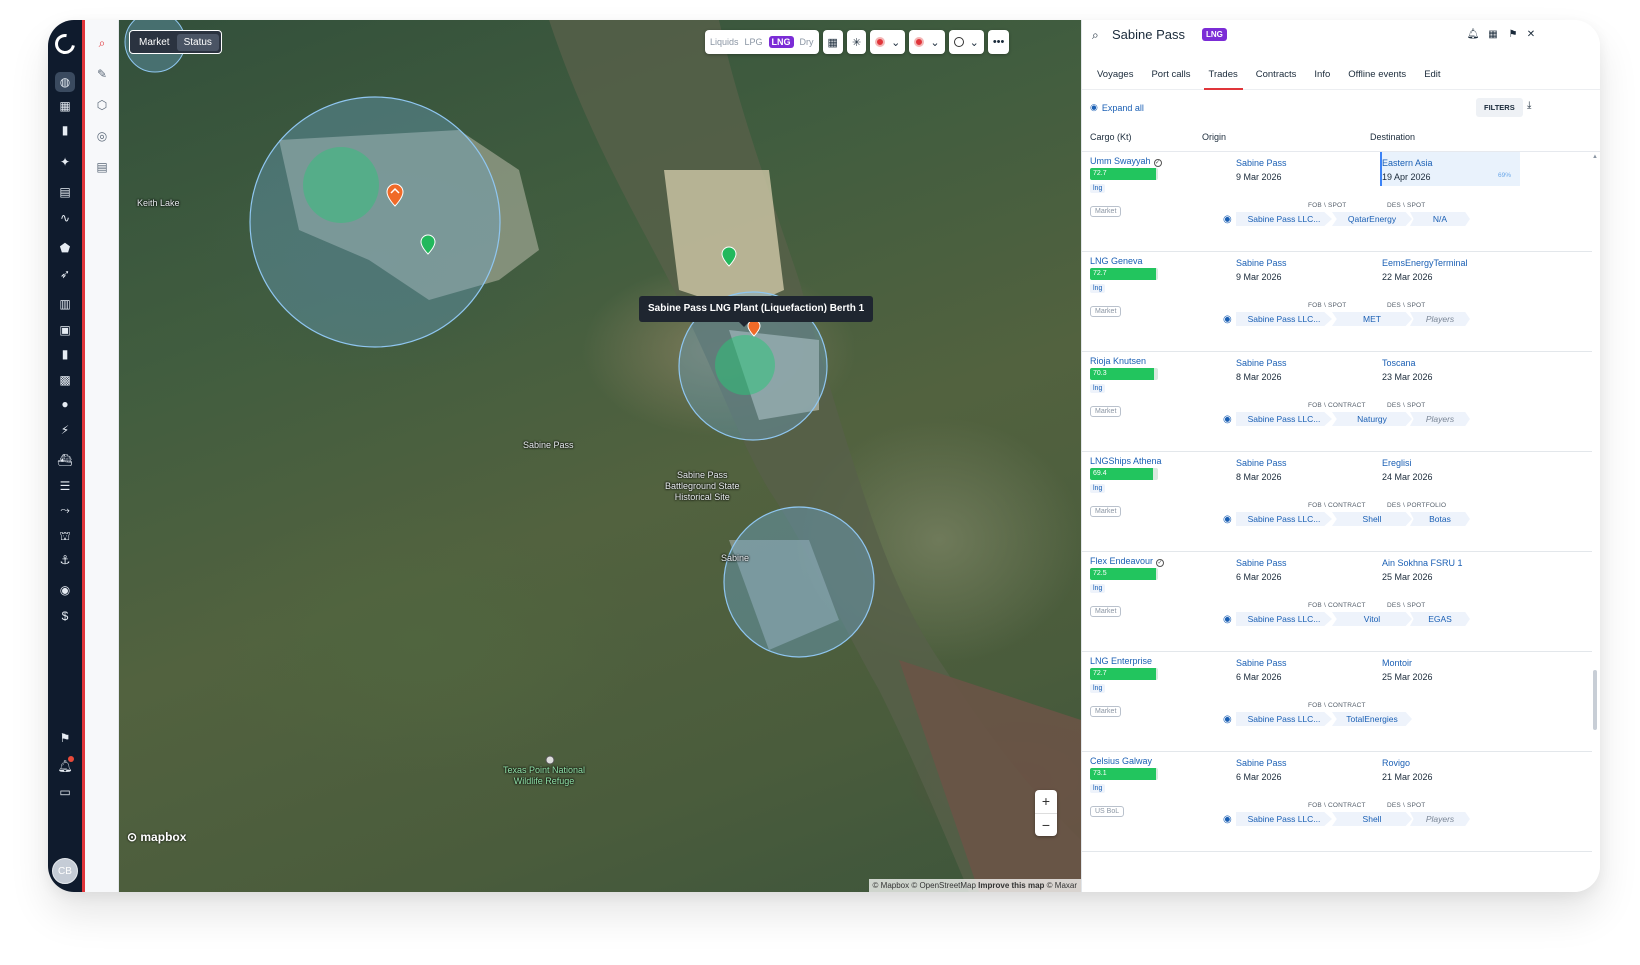 This screenshot has height=965, width=1640. Describe the element at coordinates (1399, 363) in the screenshot. I see `destination-link: Toscana` at that location.